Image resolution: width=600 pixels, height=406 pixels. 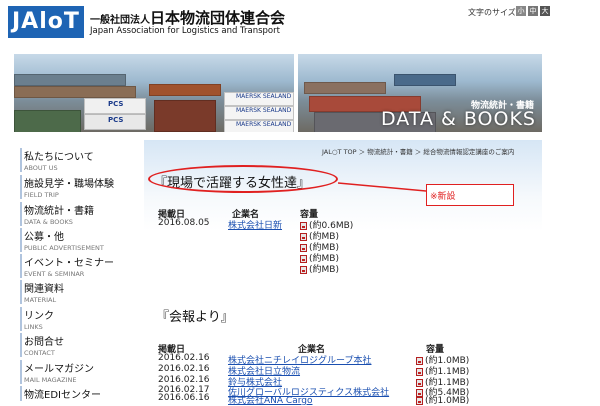 I want to click on sidebar-item-mail-magazine: メールマガジン MAIL MAGAZINE, so click(x=77, y=372).